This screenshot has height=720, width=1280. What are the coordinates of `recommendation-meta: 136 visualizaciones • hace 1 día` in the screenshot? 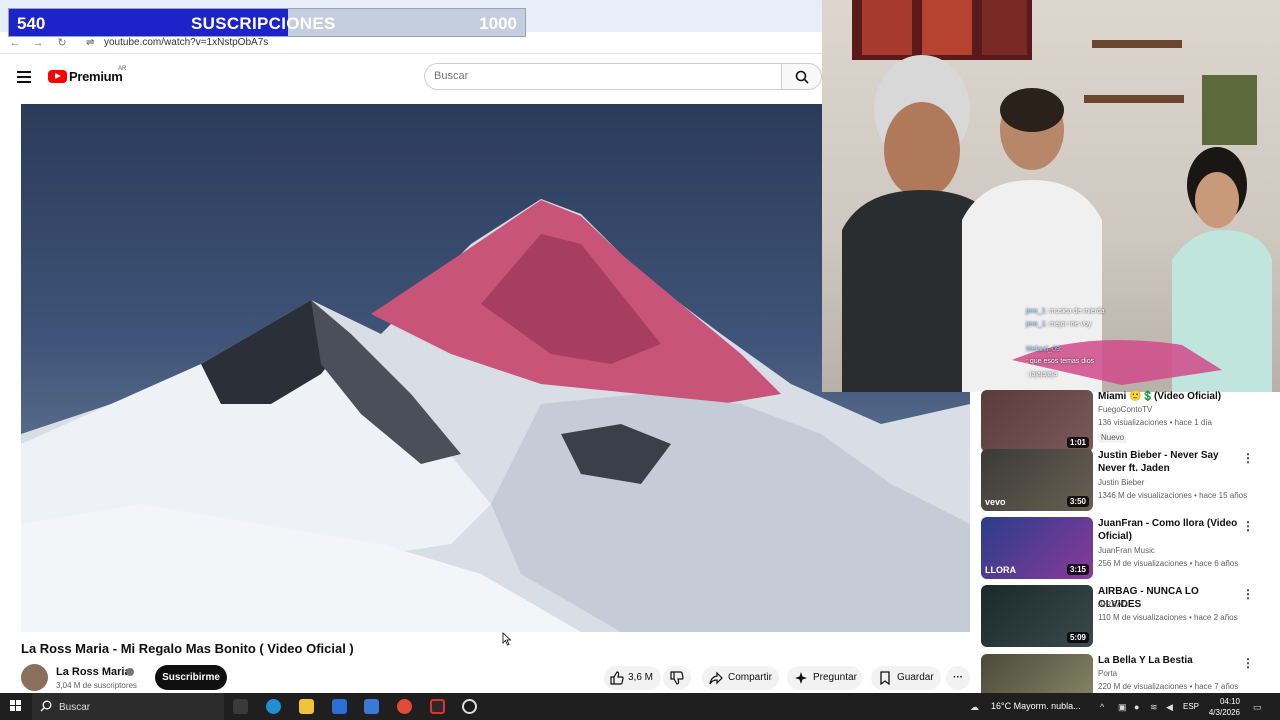 It's located at (1155, 422).